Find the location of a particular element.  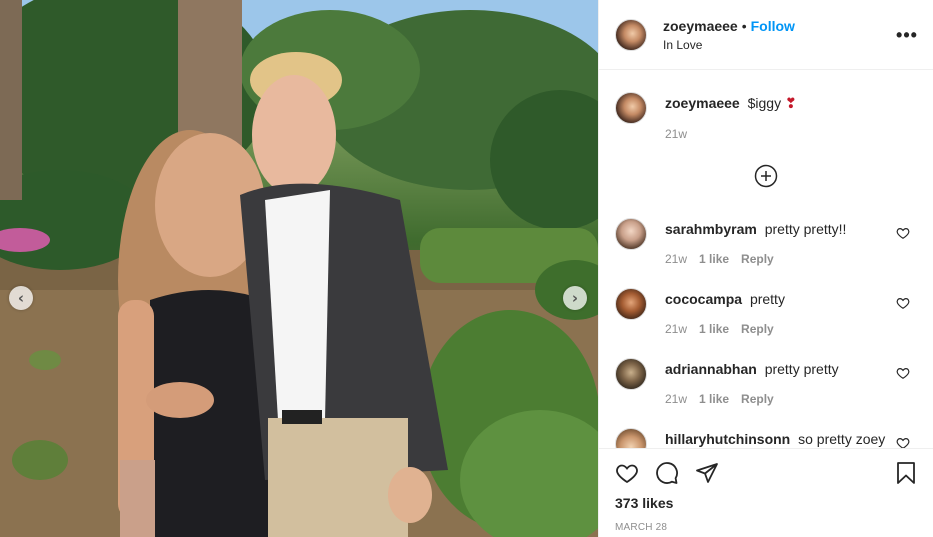

commenter-username: adriannabhan is located at coordinates (711, 369).